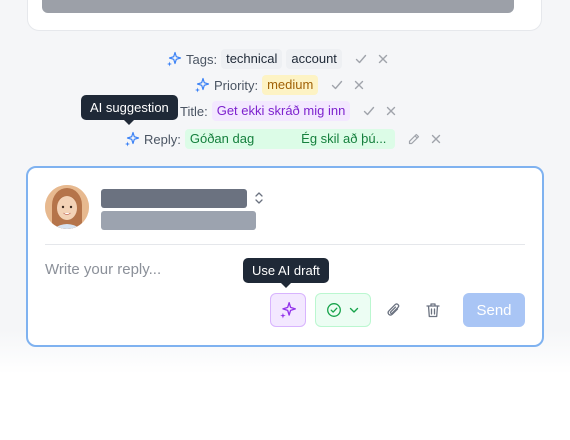 Image resolution: width=570 pixels, height=440 pixels. What do you see at coordinates (285, 244) in the screenshot?
I see `divider` at bounding box center [285, 244].